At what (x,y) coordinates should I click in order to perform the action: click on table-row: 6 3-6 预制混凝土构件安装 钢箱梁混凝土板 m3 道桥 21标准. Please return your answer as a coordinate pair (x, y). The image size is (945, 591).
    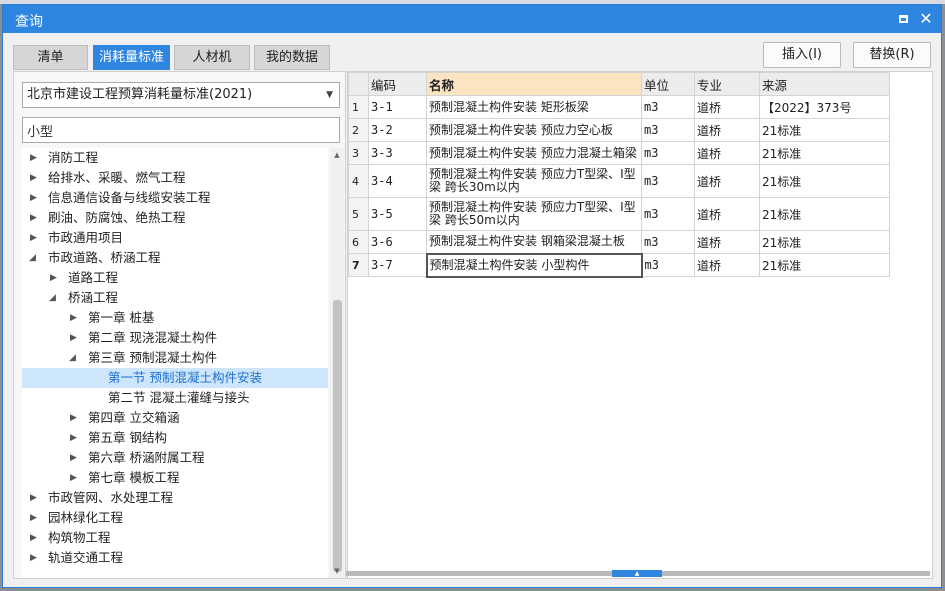
    Looking at the image, I should click on (619, 242).